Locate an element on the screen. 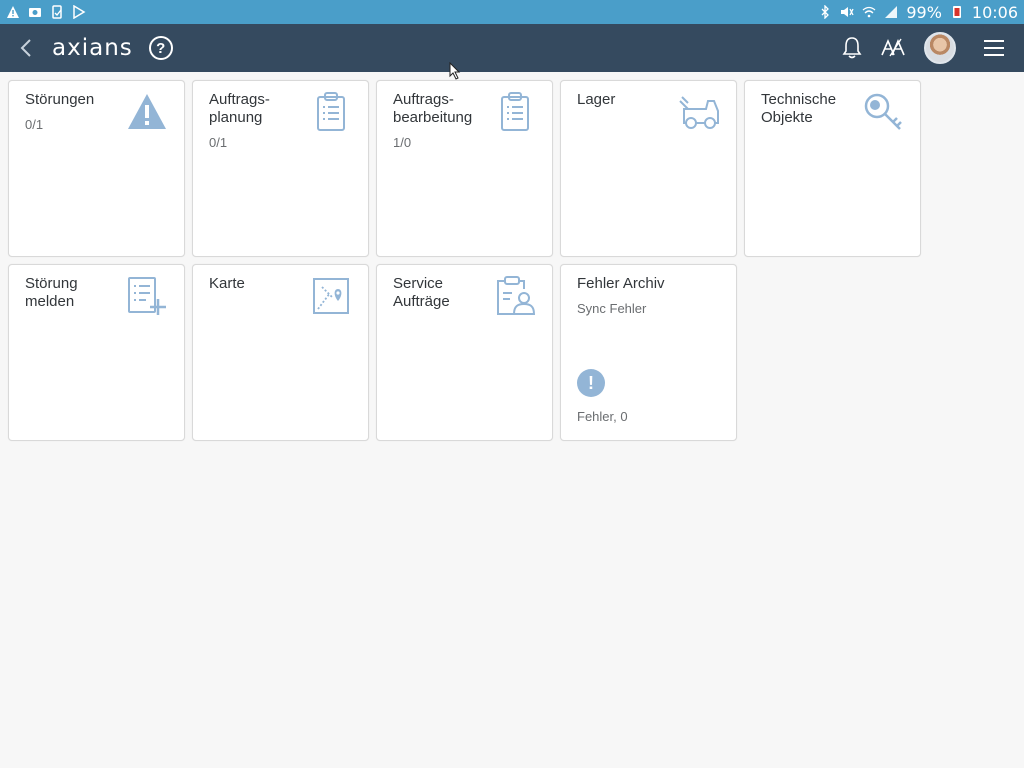  axians-logo: axians is located at coordinates (92, 48).